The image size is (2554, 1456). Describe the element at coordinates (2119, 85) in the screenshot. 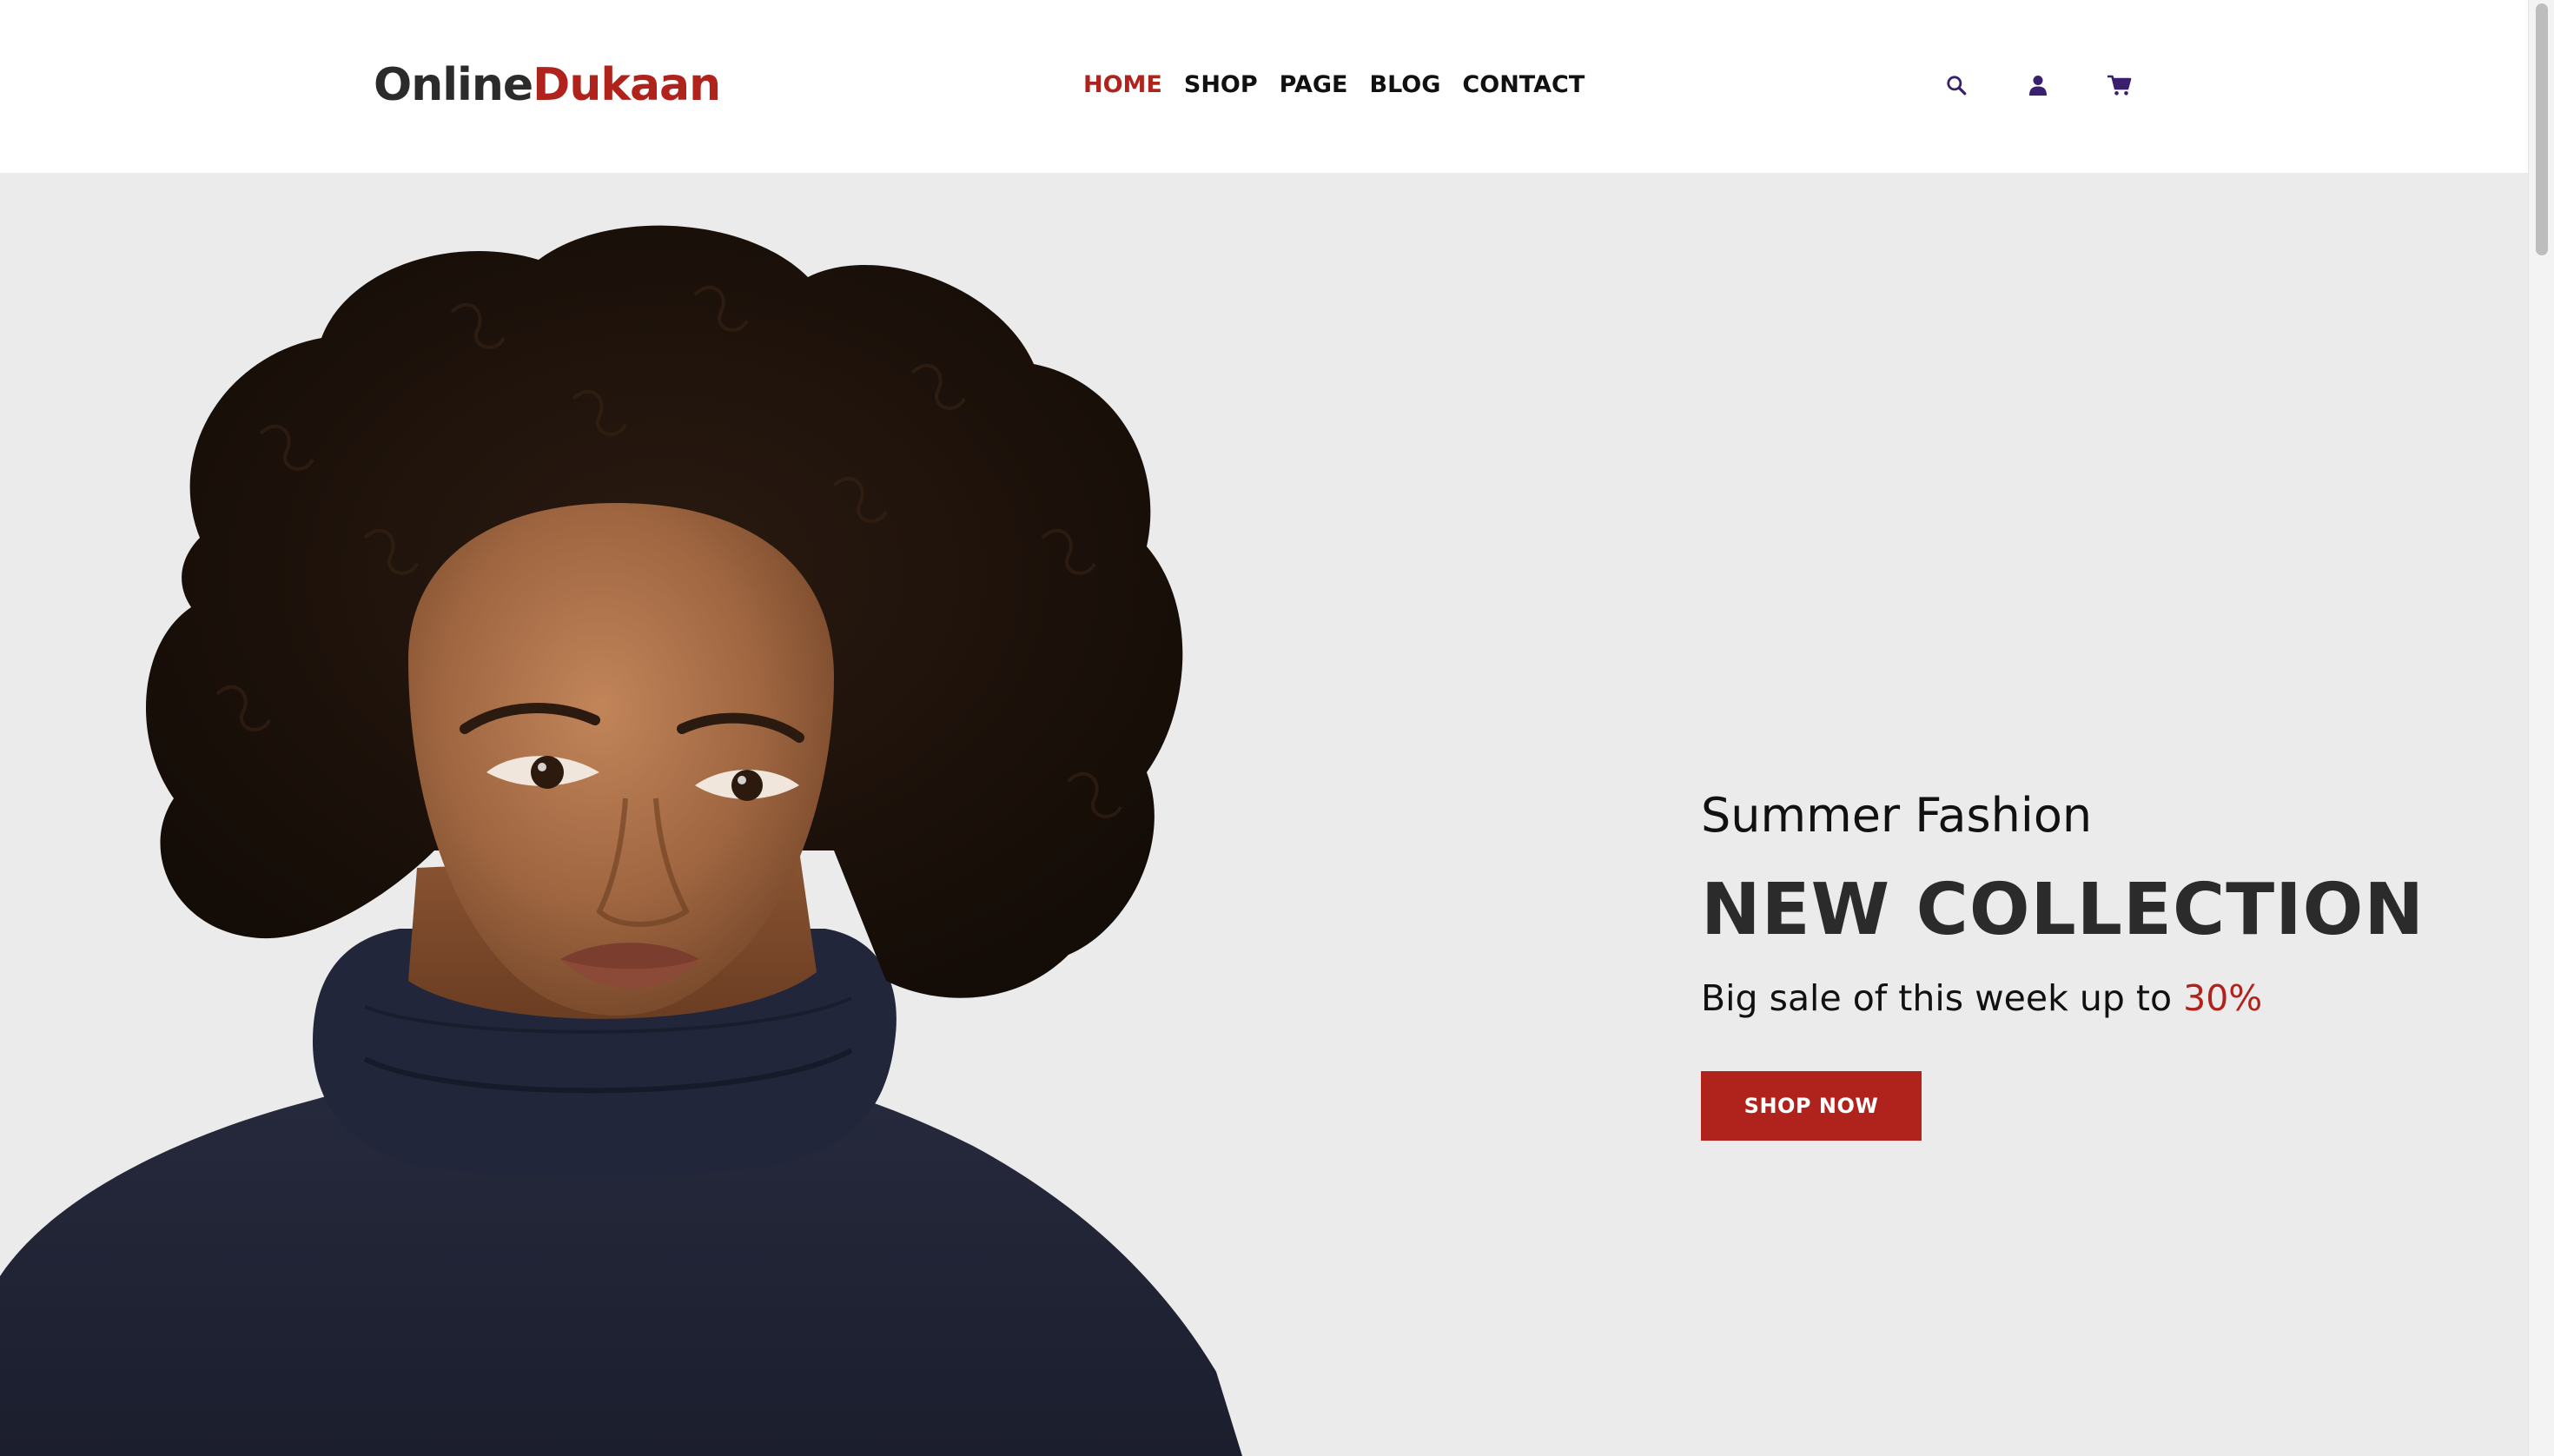

I see `cart-icon` at that location.